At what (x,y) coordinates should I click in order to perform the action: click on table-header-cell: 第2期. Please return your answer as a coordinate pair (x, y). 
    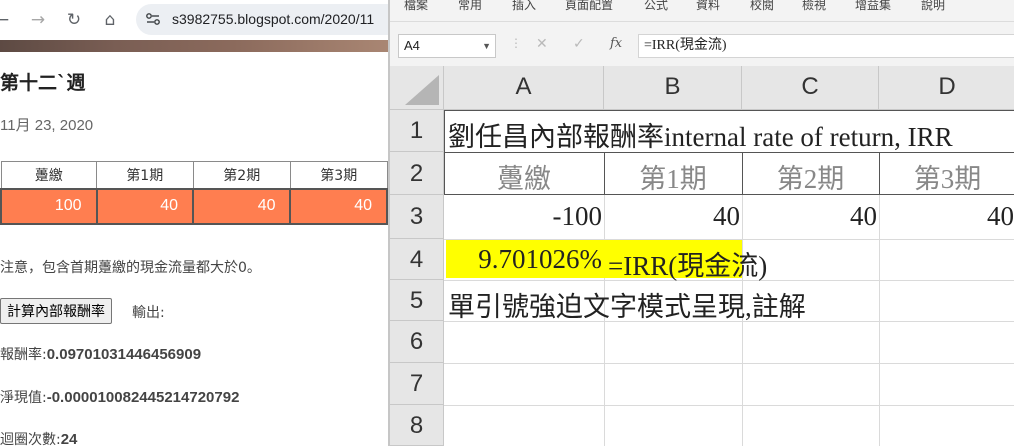
    Looking at the image, I should click on (241, 175).